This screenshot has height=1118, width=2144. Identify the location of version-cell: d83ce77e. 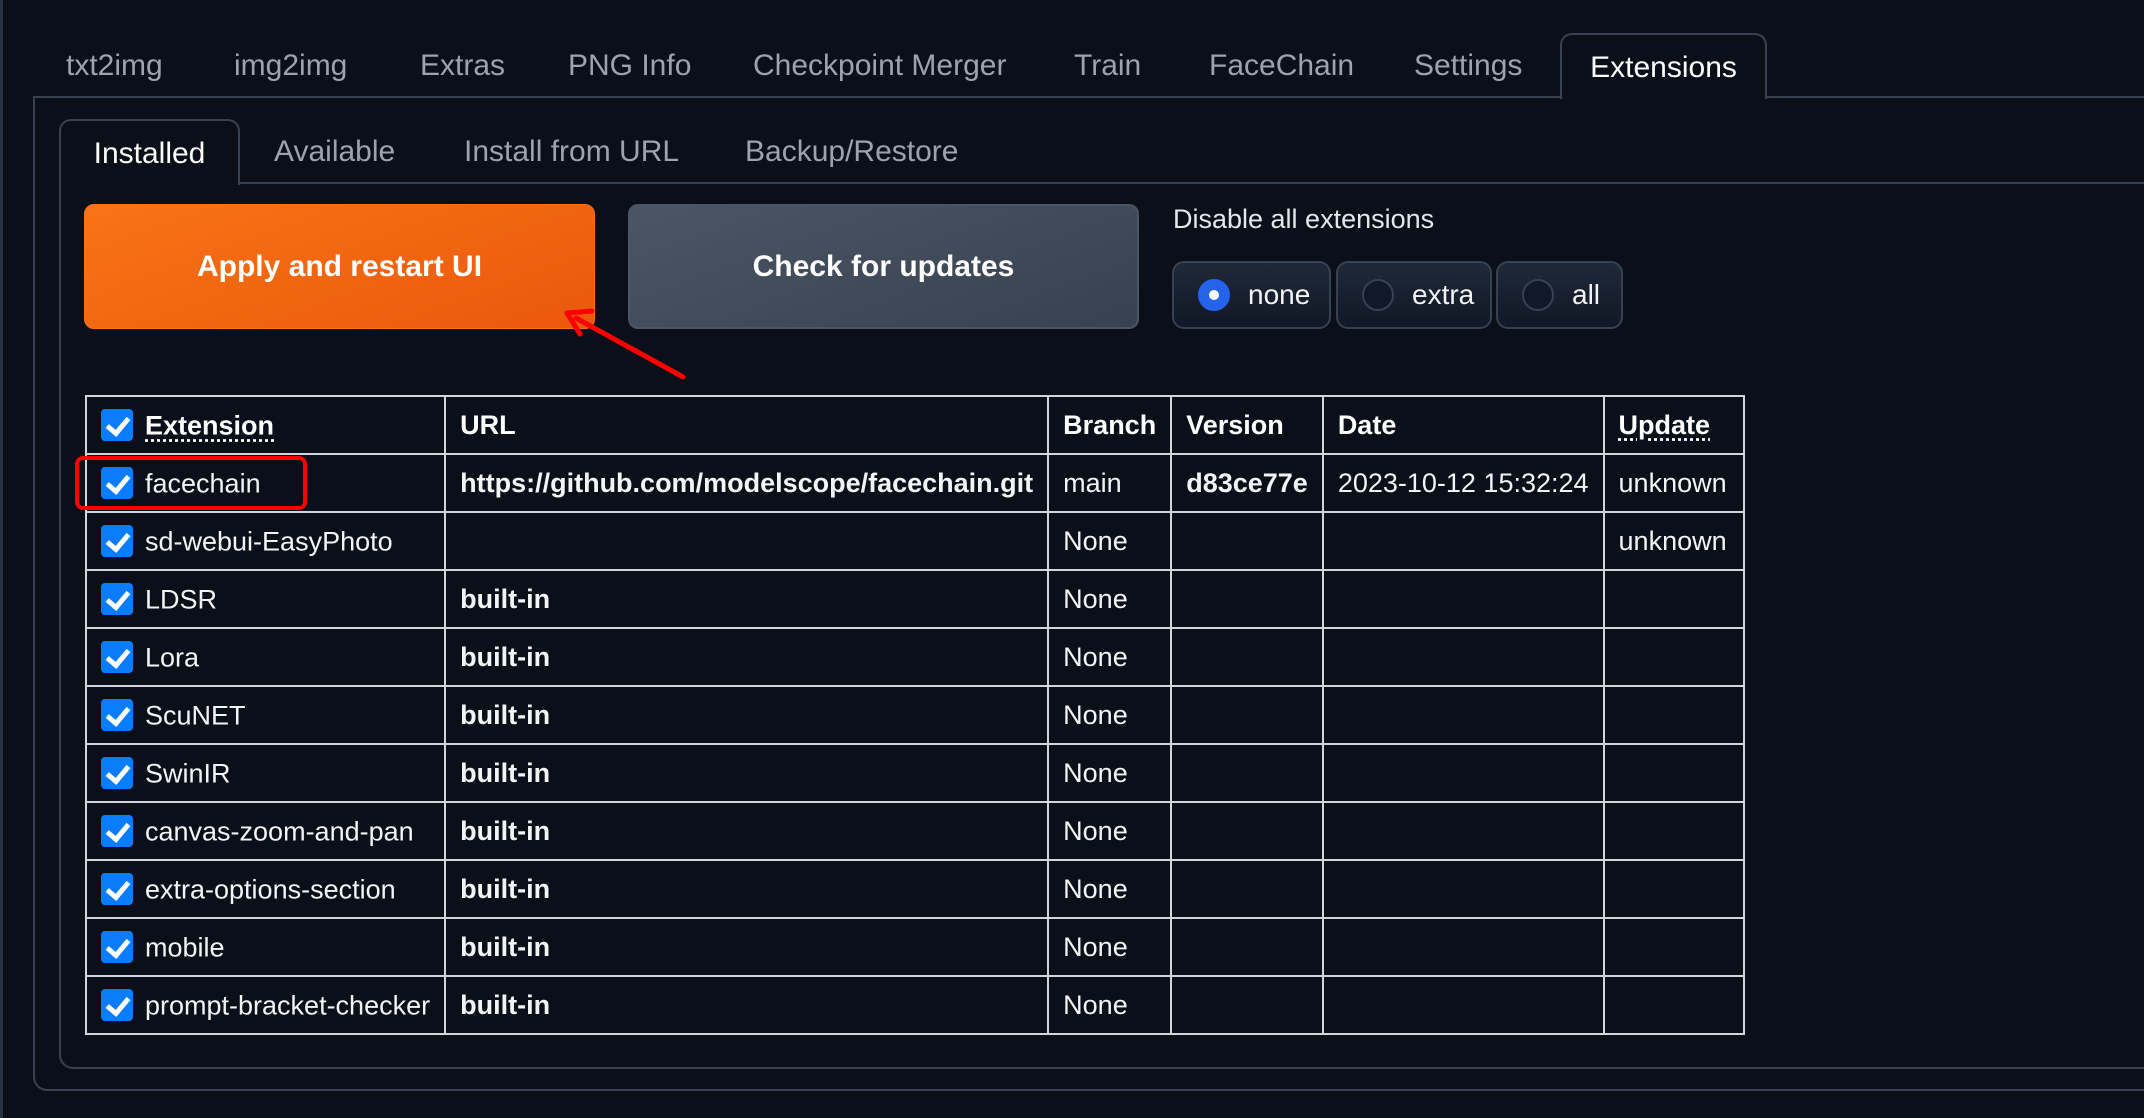
(1247, 483).